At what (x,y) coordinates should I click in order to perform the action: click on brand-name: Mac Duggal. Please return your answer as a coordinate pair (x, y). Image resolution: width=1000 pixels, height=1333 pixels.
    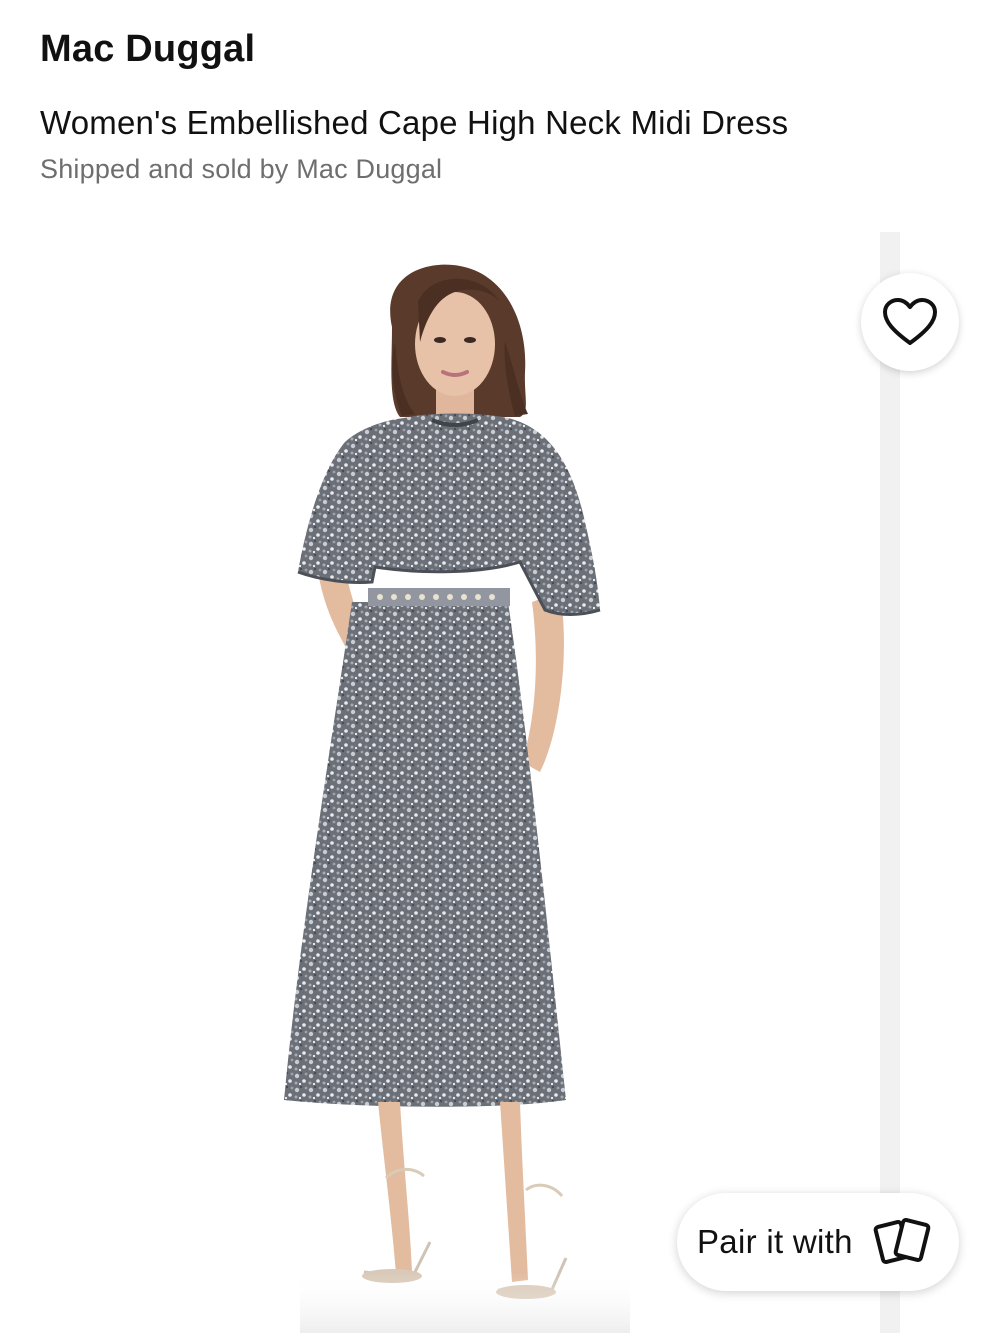
    Looking at the image, I should click on (147, 49).